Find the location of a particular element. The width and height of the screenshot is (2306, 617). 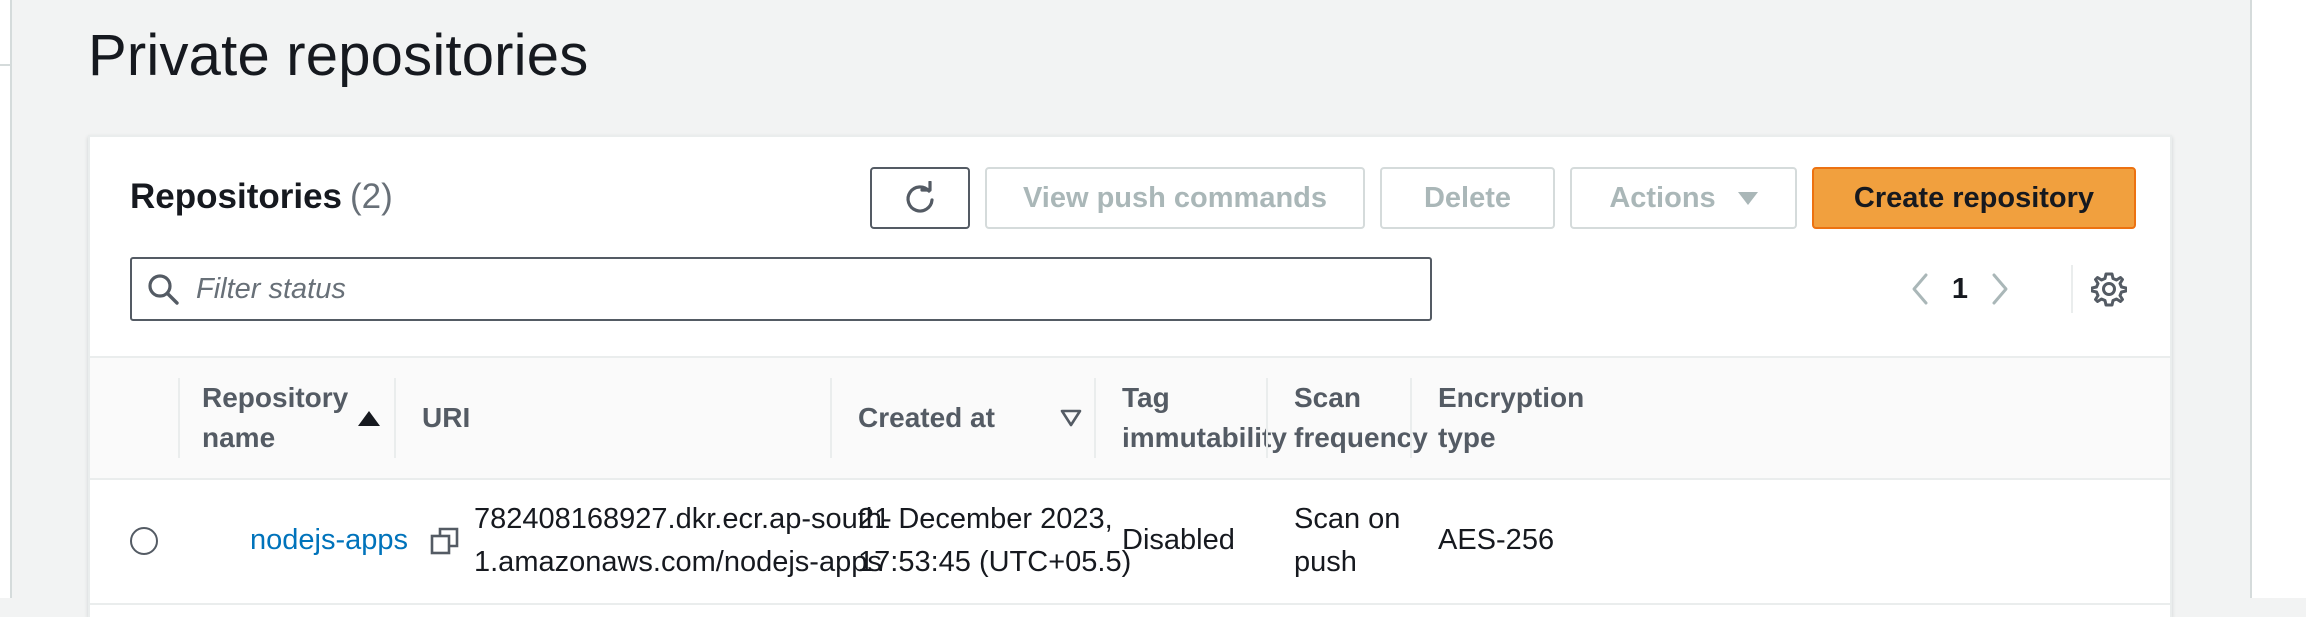

refresh-icon is located at coordinates (920, 197).